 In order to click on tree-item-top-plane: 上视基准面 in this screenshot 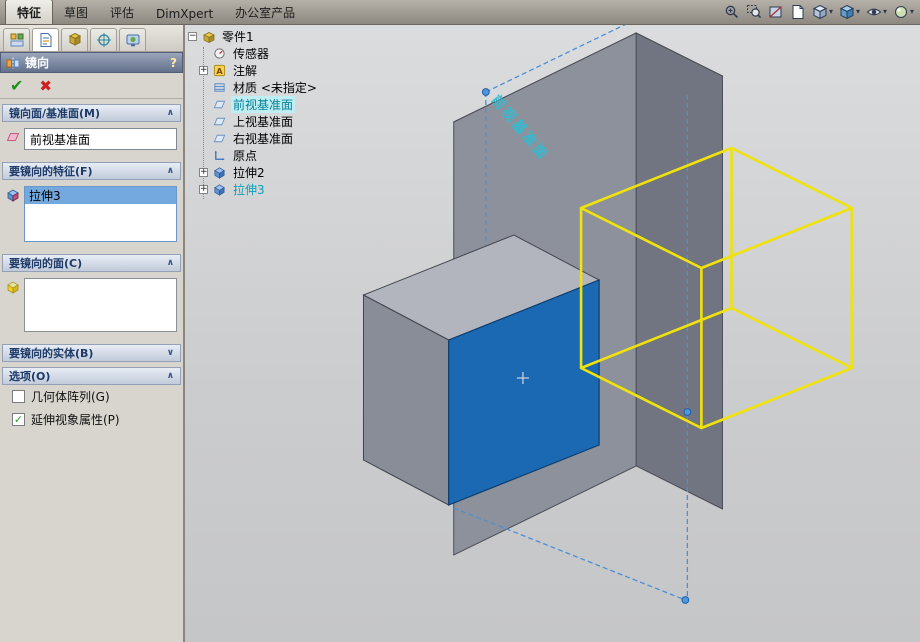, I will do `click(276, 121)`.